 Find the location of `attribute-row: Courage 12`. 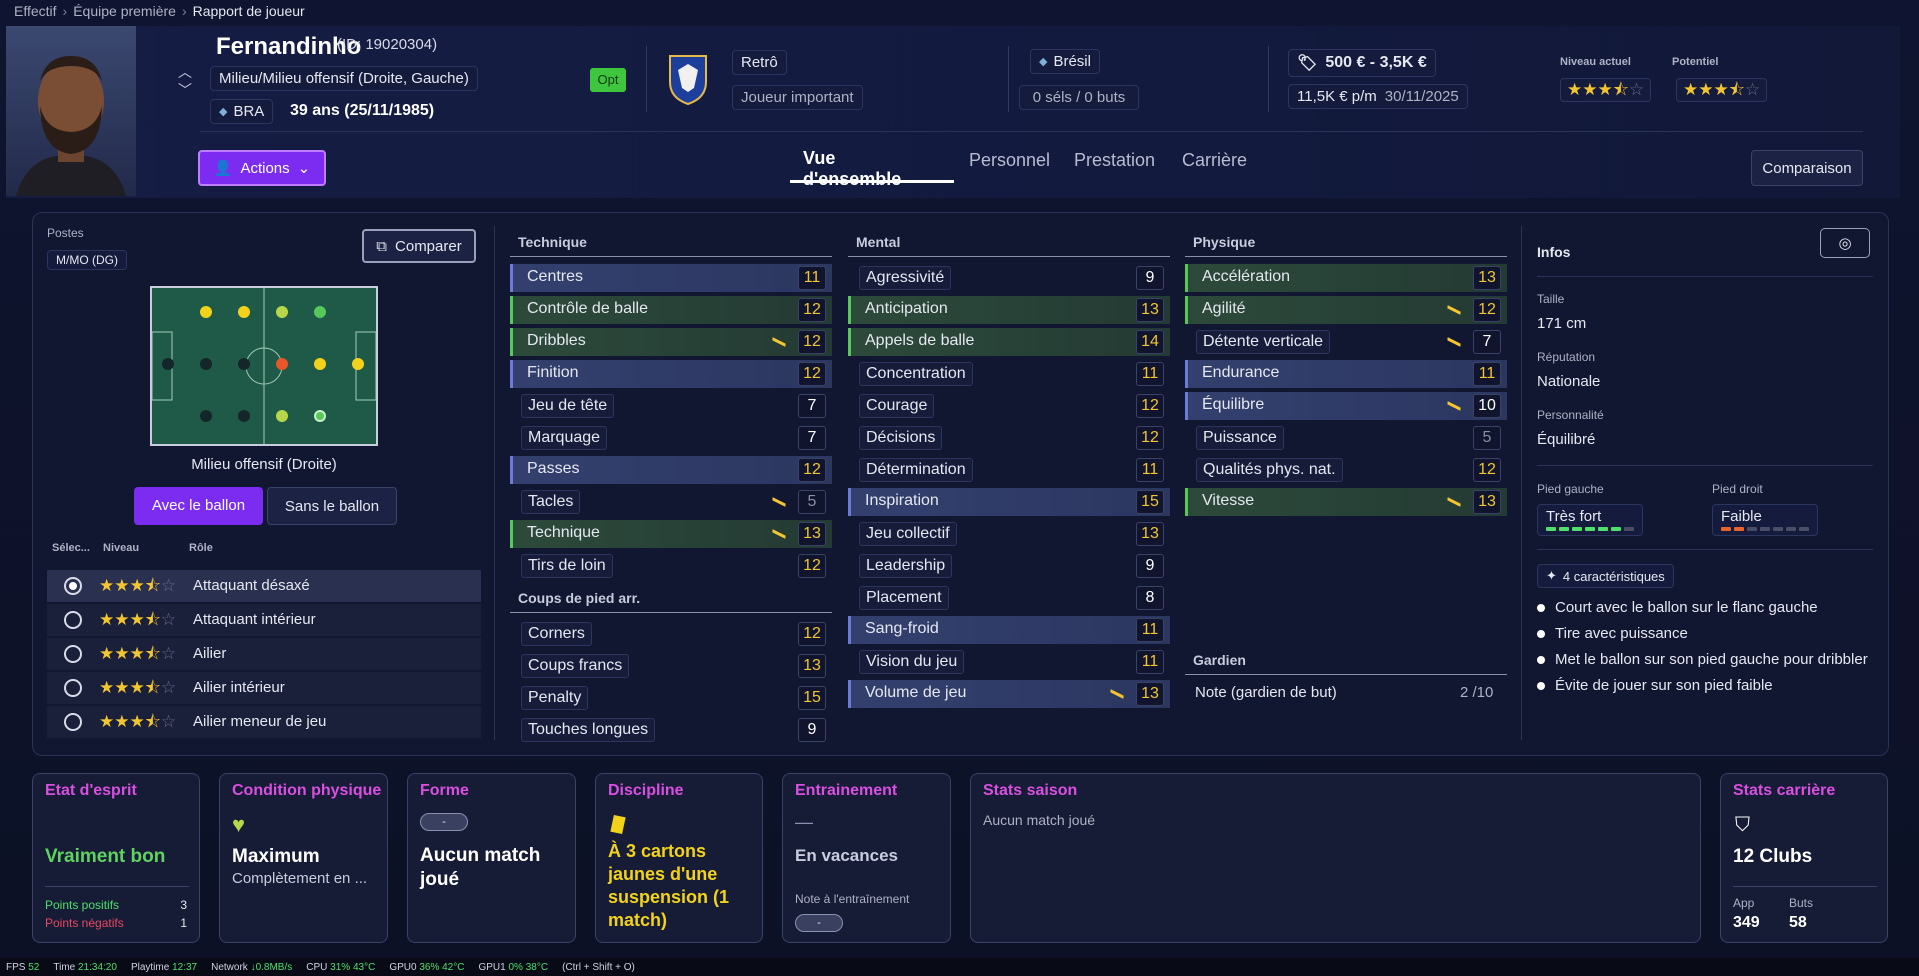

attribute-row: Courage 12 is located at coordinates (1009, 406).